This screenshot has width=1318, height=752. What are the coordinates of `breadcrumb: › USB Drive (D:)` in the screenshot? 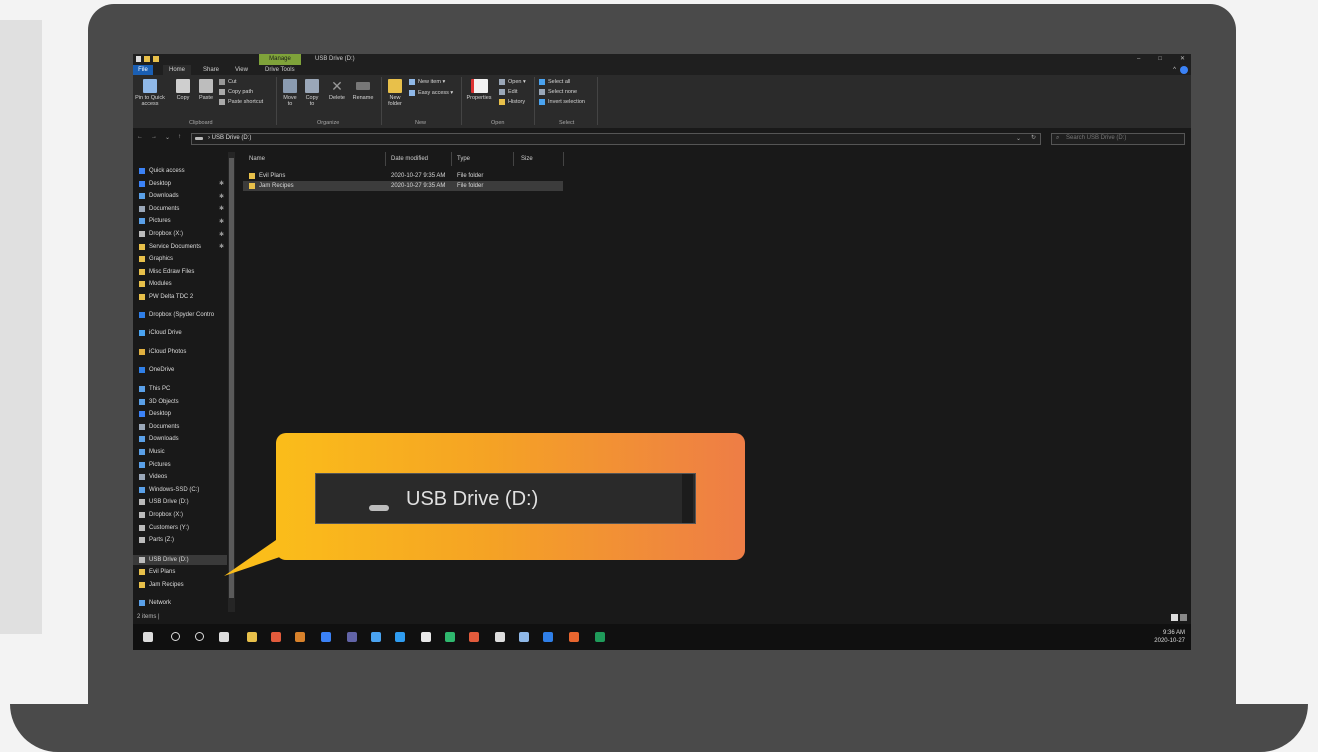 It's located at (229, 138).